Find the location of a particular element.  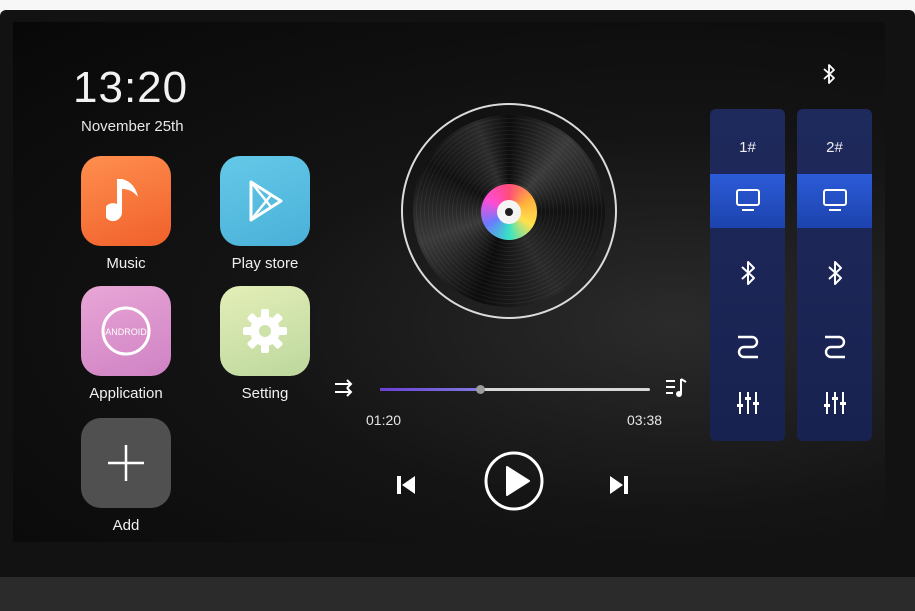

app-label: Play store is located at coordinates (265, 263).